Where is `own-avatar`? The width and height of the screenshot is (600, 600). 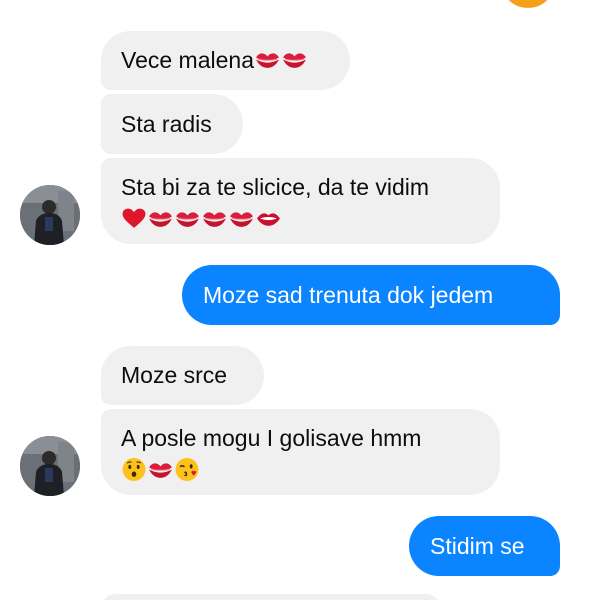
own-avatar is located at coordinates (528, 4).